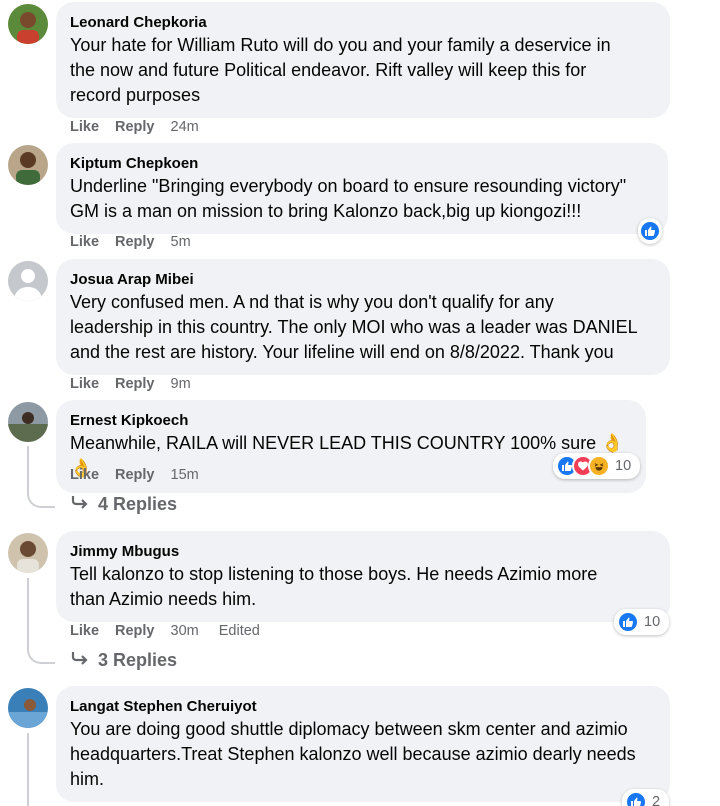  I want to click on comment-author: Ernest Kipkoech, so click(351, 421).